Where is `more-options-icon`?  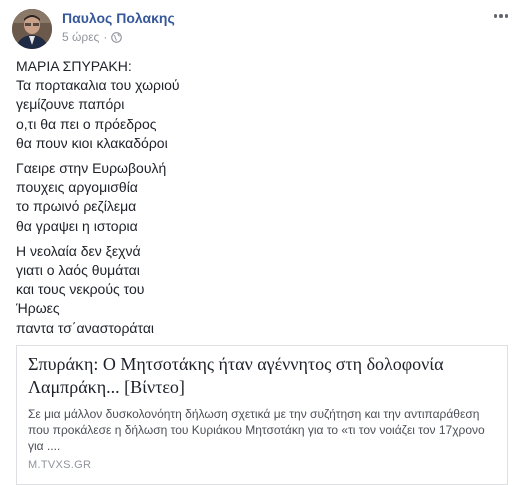 more-options-icon is located at coordinates (501, 16).